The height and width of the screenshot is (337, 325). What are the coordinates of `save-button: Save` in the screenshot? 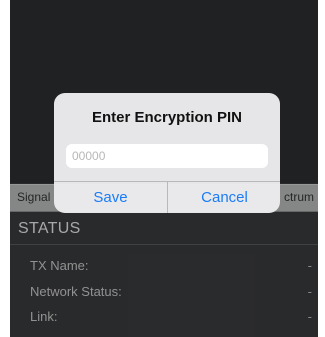 It's located at (110, 197).